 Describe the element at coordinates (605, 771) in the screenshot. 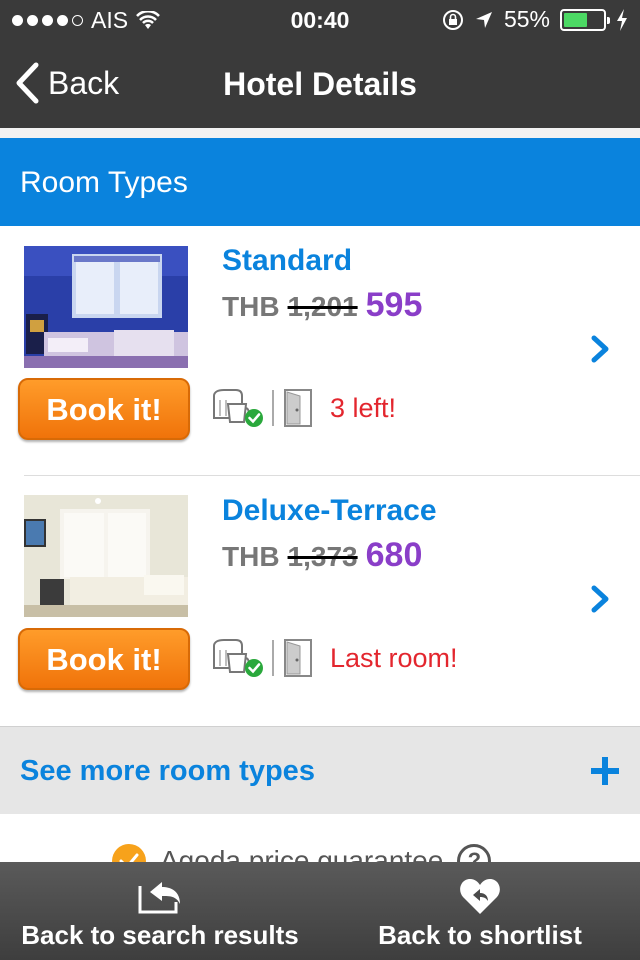

I see `plus-icon` at that location.